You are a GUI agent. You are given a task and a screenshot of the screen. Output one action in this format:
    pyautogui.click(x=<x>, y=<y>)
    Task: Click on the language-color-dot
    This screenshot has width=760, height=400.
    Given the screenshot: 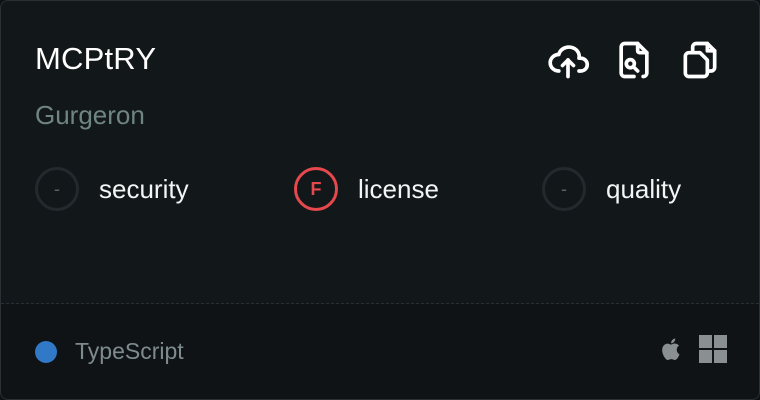 What is the action you would take?
    pyautogui.click(x=46, y=352)
    